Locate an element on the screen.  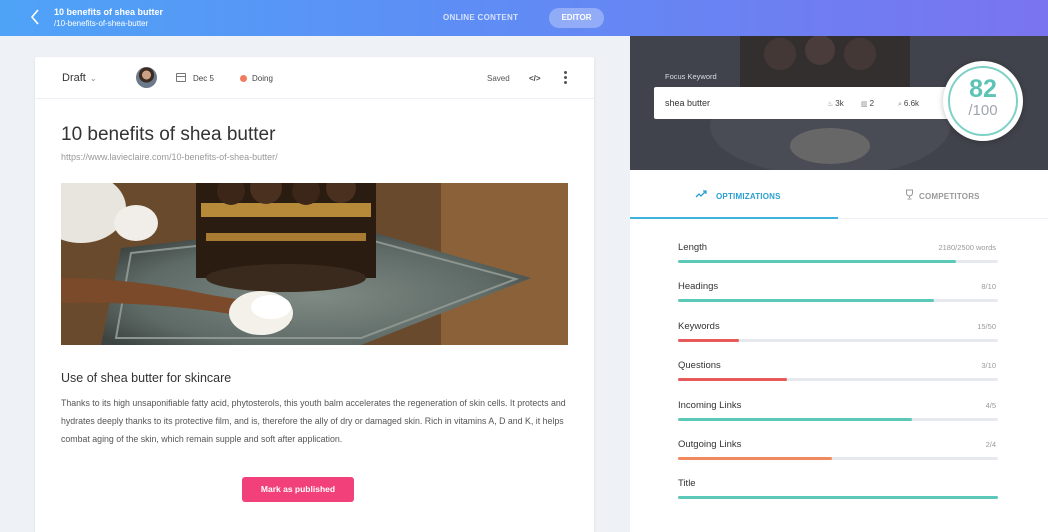
difficulty-stat: ▥ 2 is located at coordinates (868, 103).